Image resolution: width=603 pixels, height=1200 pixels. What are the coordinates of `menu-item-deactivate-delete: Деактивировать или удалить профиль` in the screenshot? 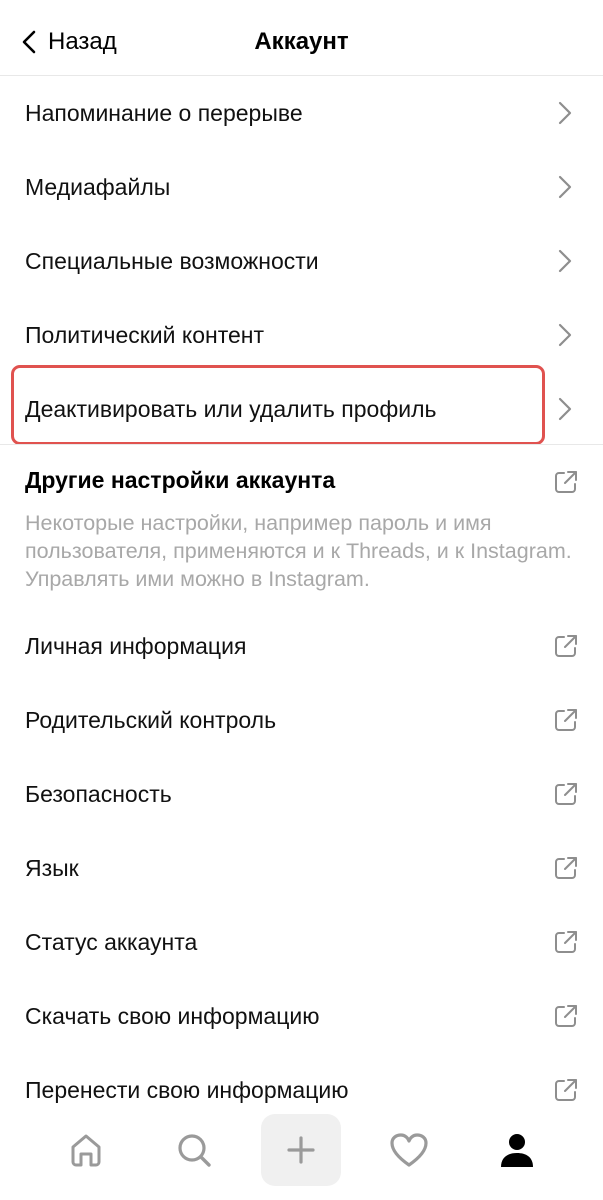 It's located at (301, 409).